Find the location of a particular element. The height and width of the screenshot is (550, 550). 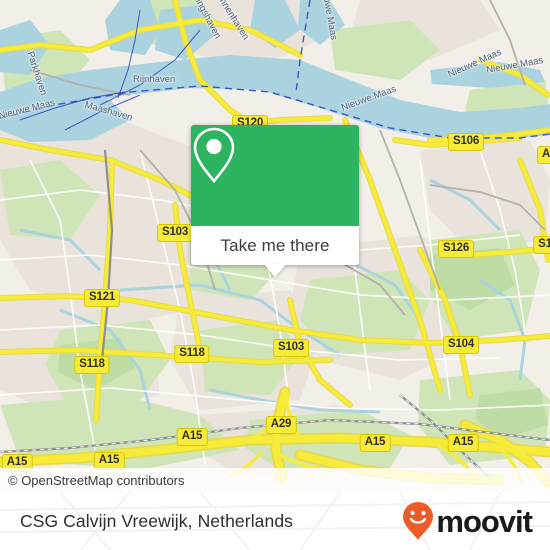

location-callout: Take me there is located at coordinates (275, 201).